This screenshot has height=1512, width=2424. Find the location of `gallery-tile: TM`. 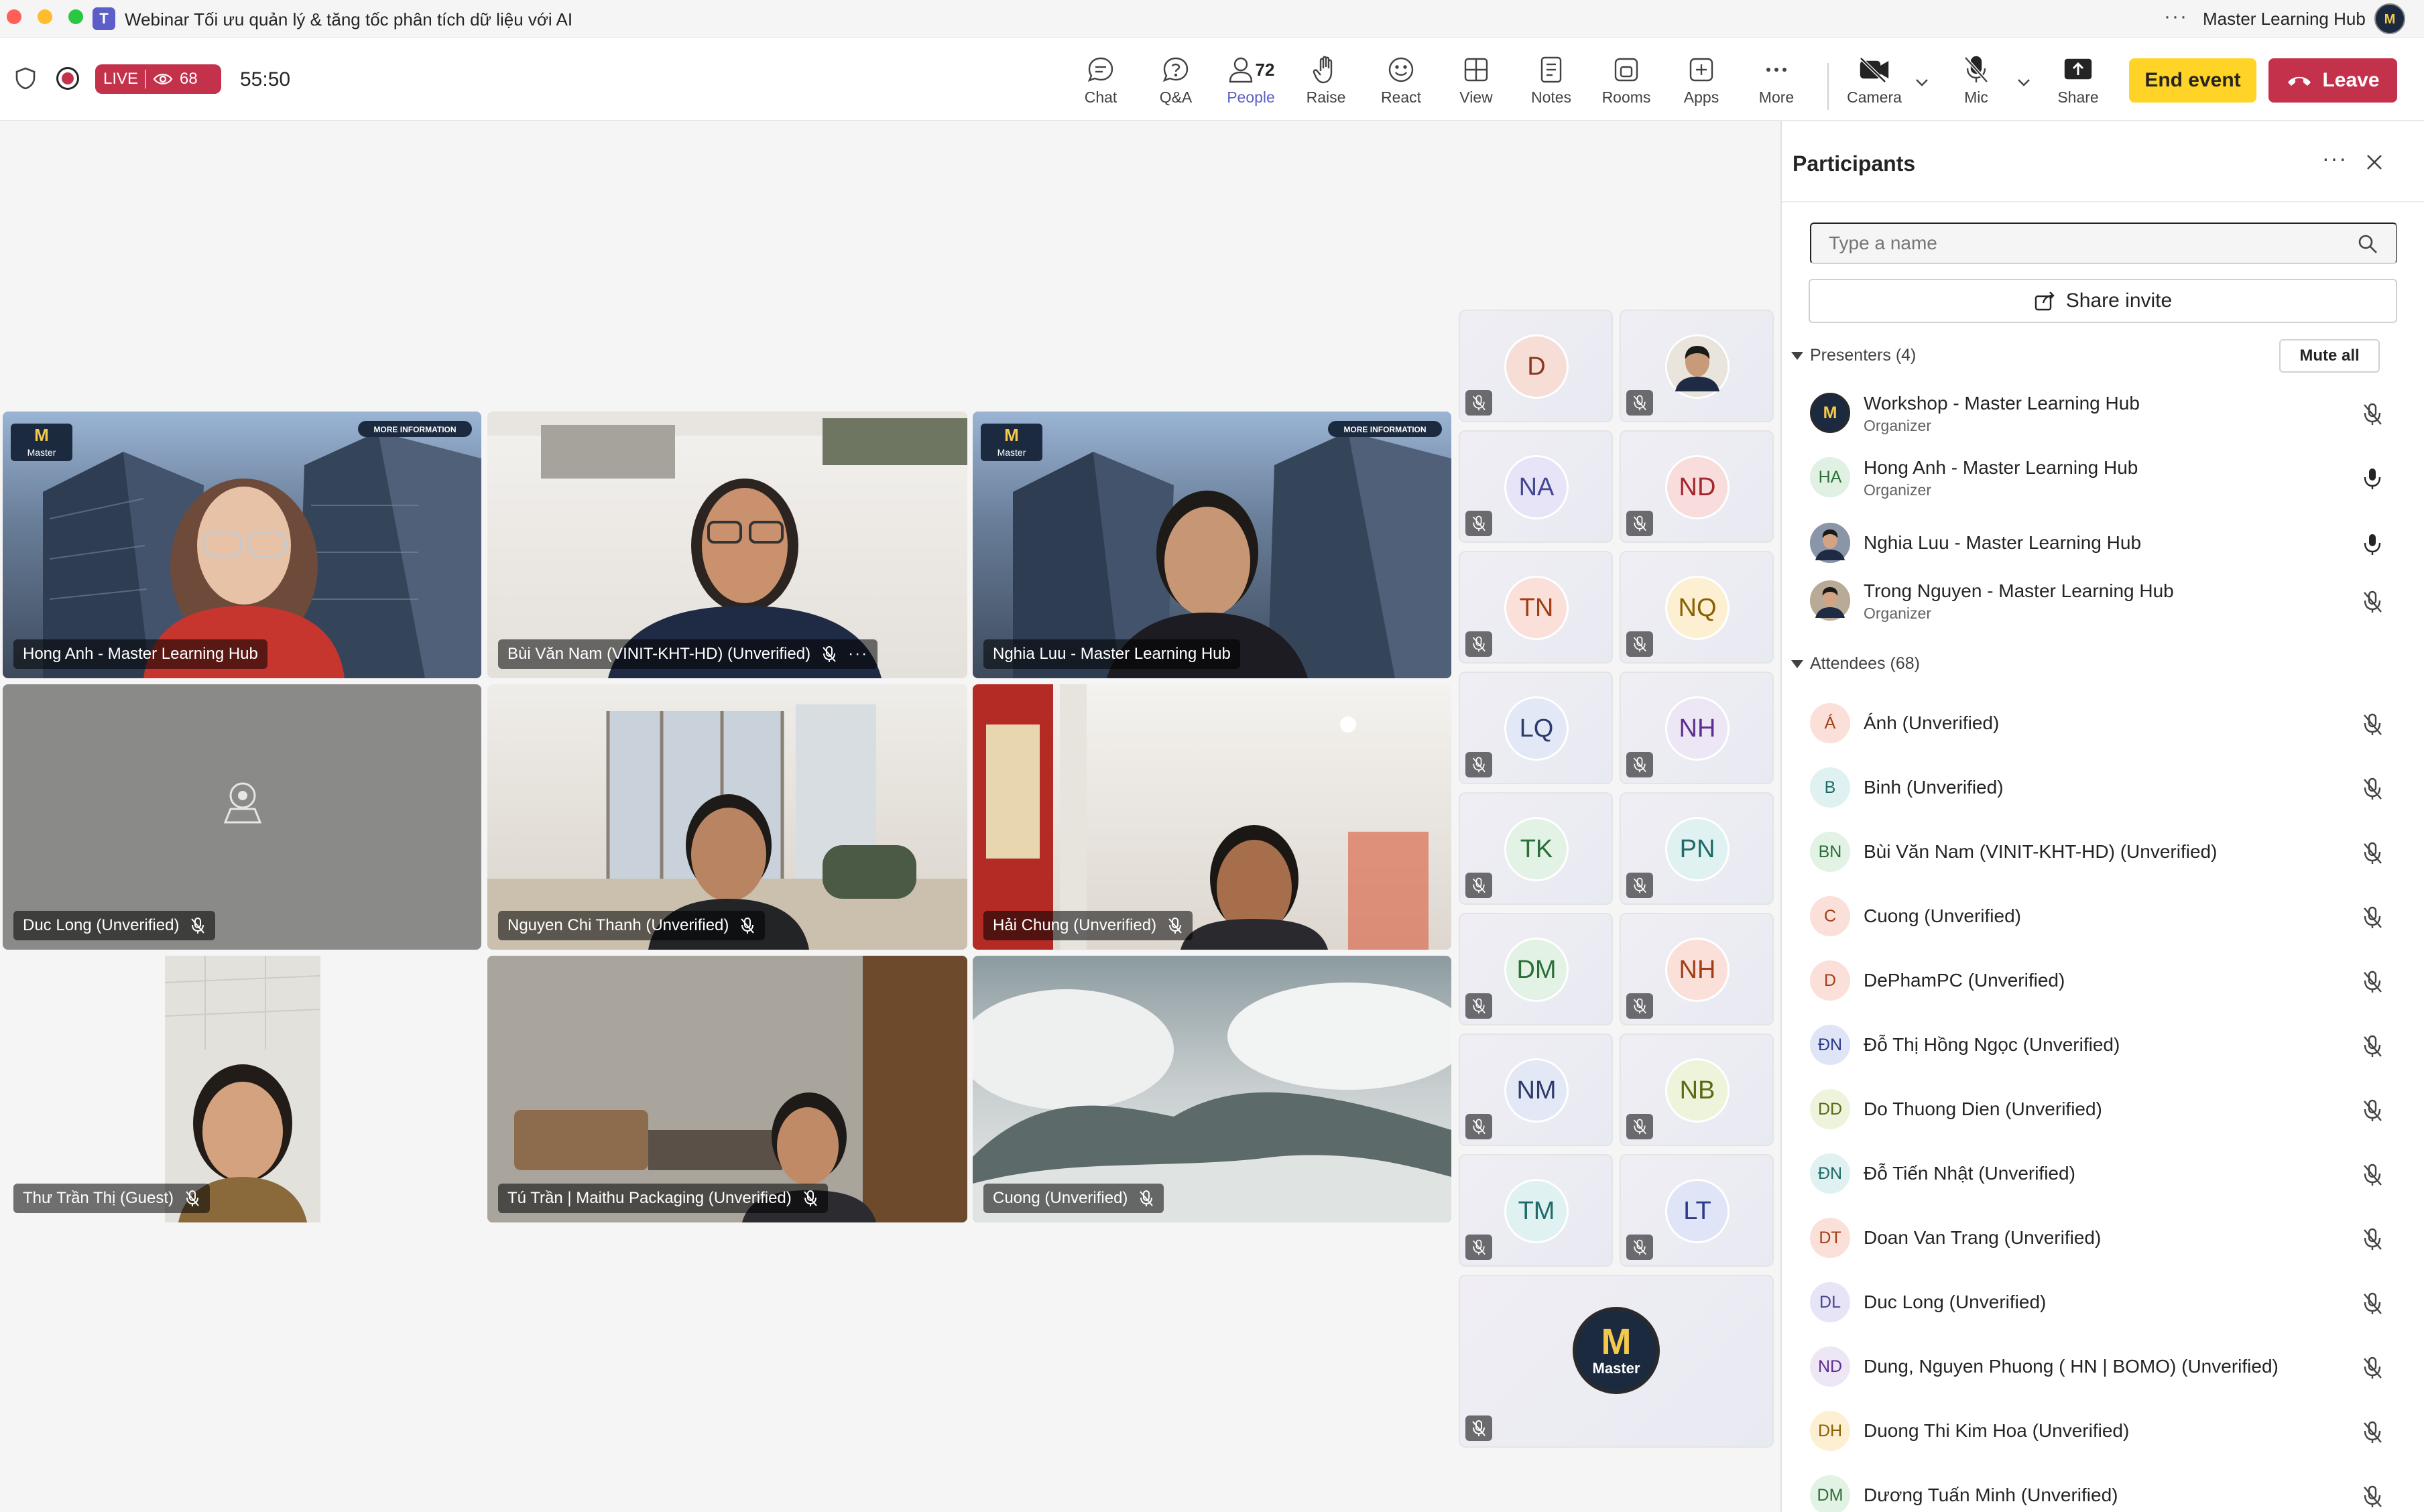

gallery-tile: TM is located at coordinates (1536, 1210).